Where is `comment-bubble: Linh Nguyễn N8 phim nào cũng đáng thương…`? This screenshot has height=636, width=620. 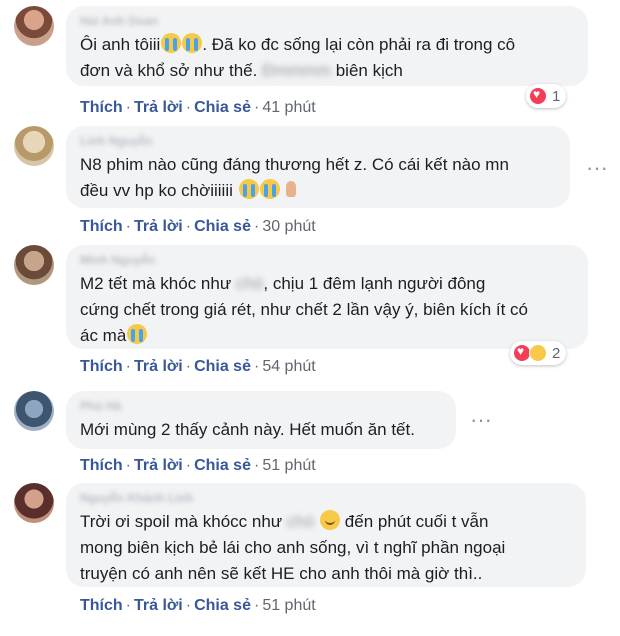 comment-bubble: Linh Nguyễn N8 phim nào cũng đáng thương… is located at coordinates (318, 167).